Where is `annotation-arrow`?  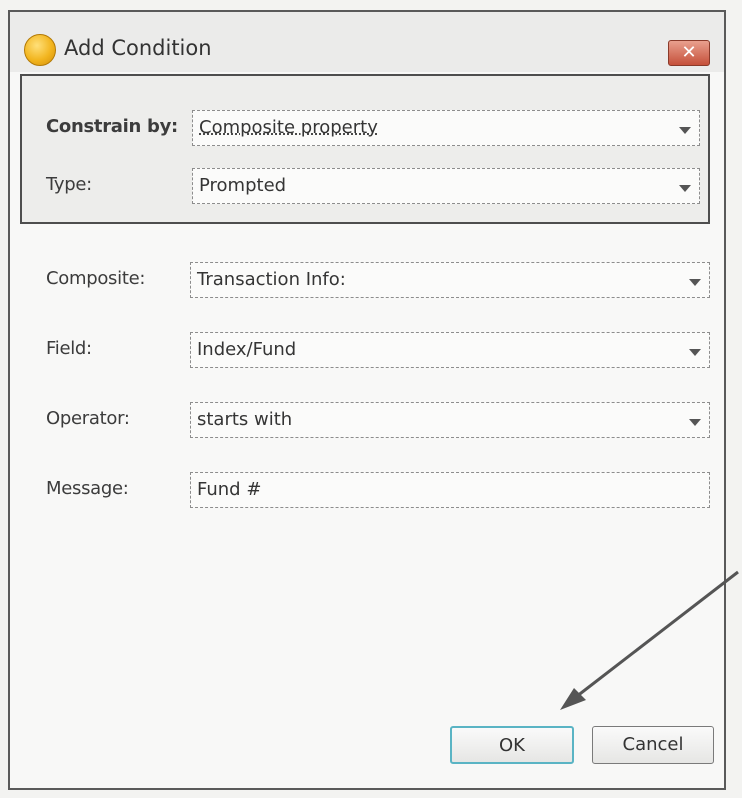
annotation-arrow is located at coordinates (649, 640).